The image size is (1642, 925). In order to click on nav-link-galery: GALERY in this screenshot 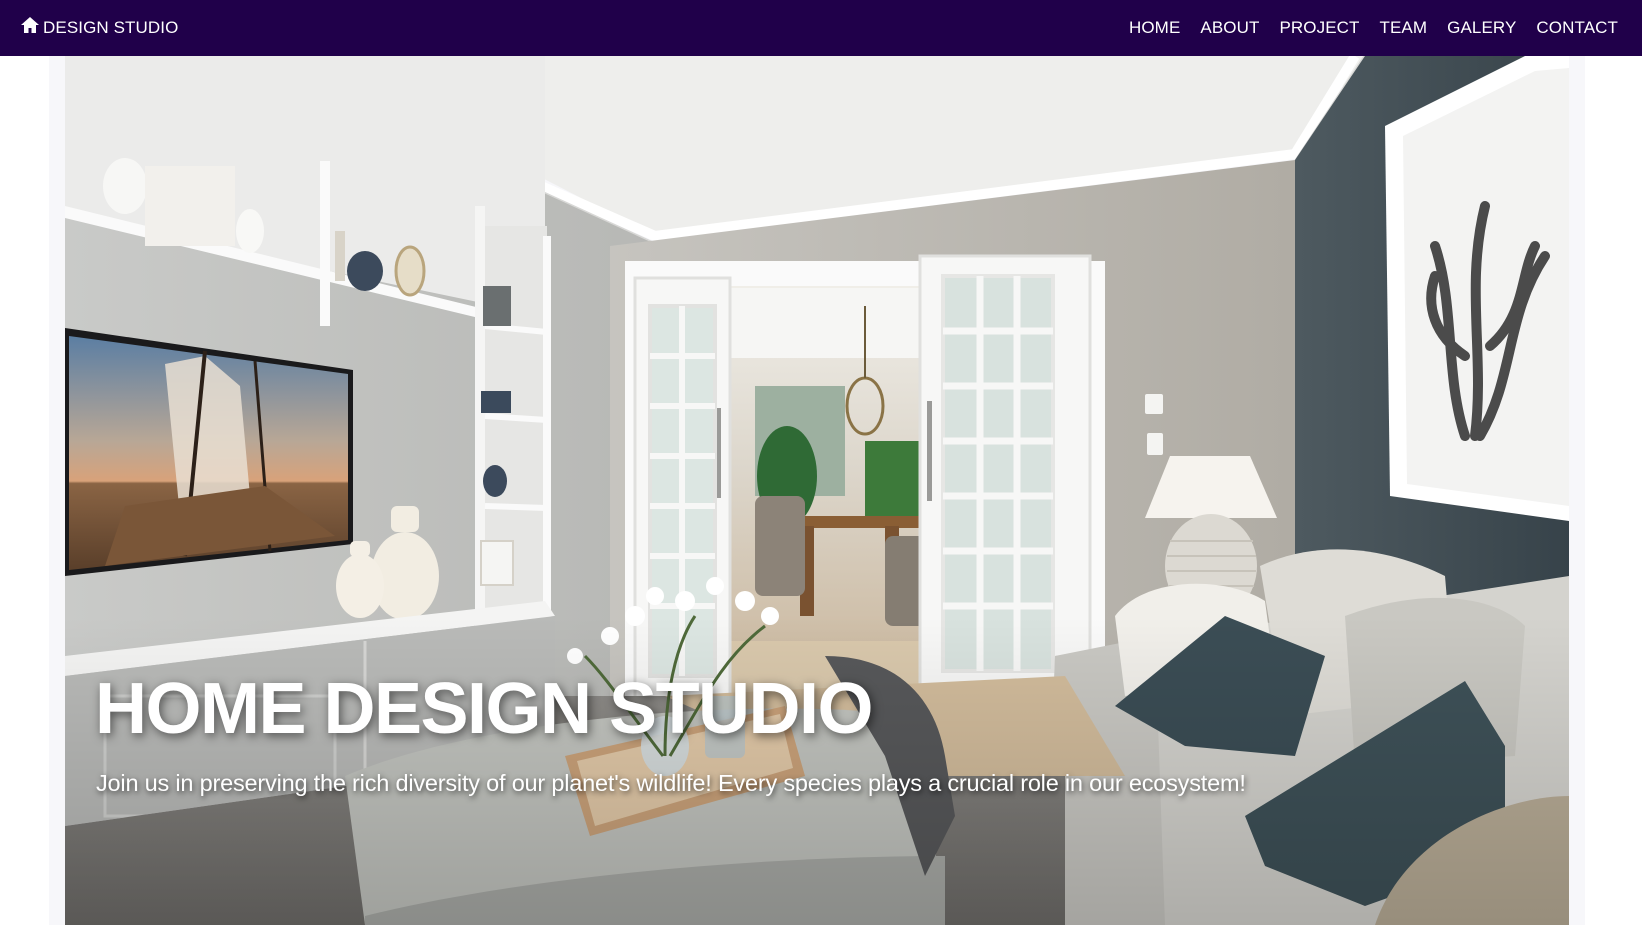, I will do `click(1481, 28)`.